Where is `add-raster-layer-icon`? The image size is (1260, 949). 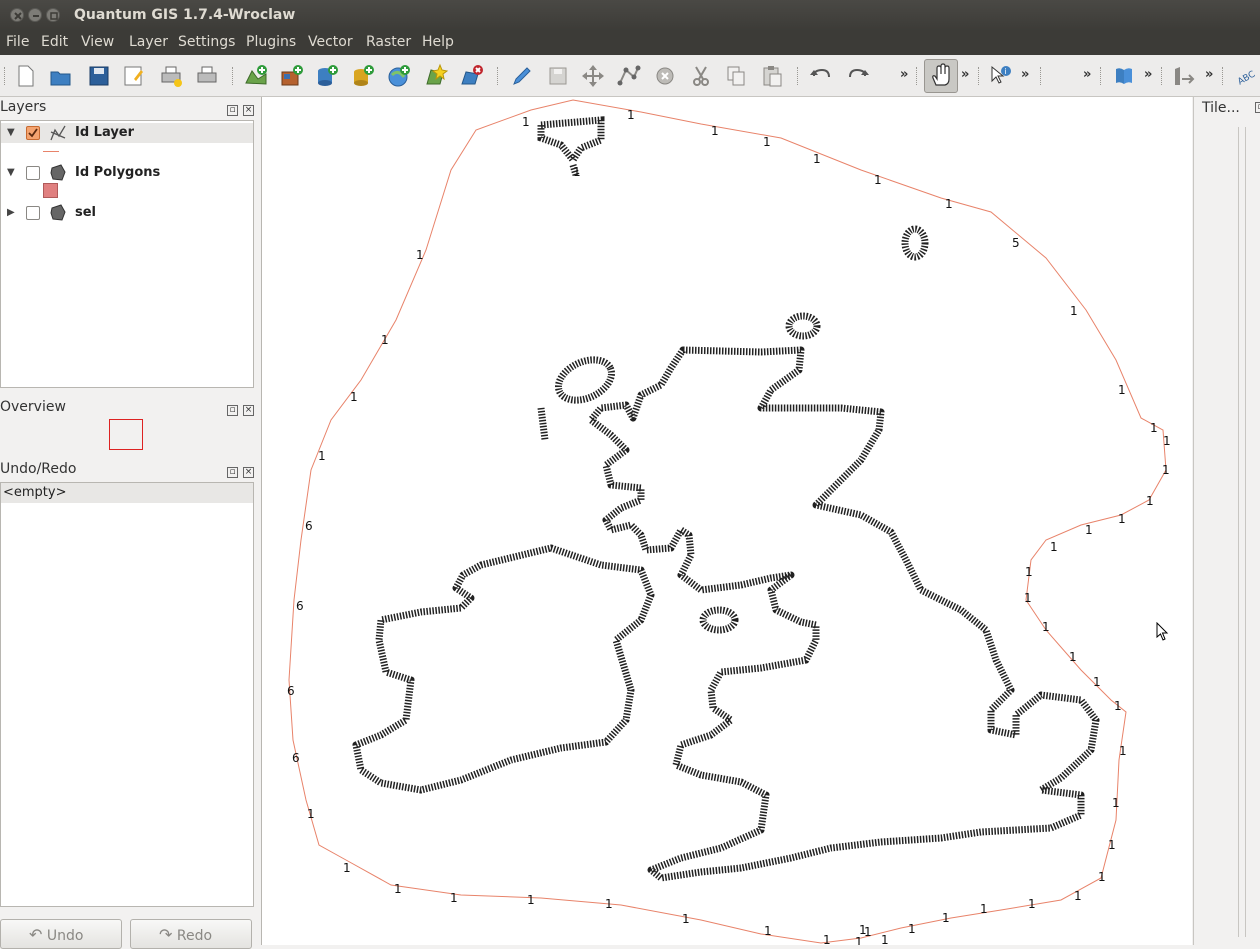 add-raster-layer-icon is located at coordinates (292, 76).